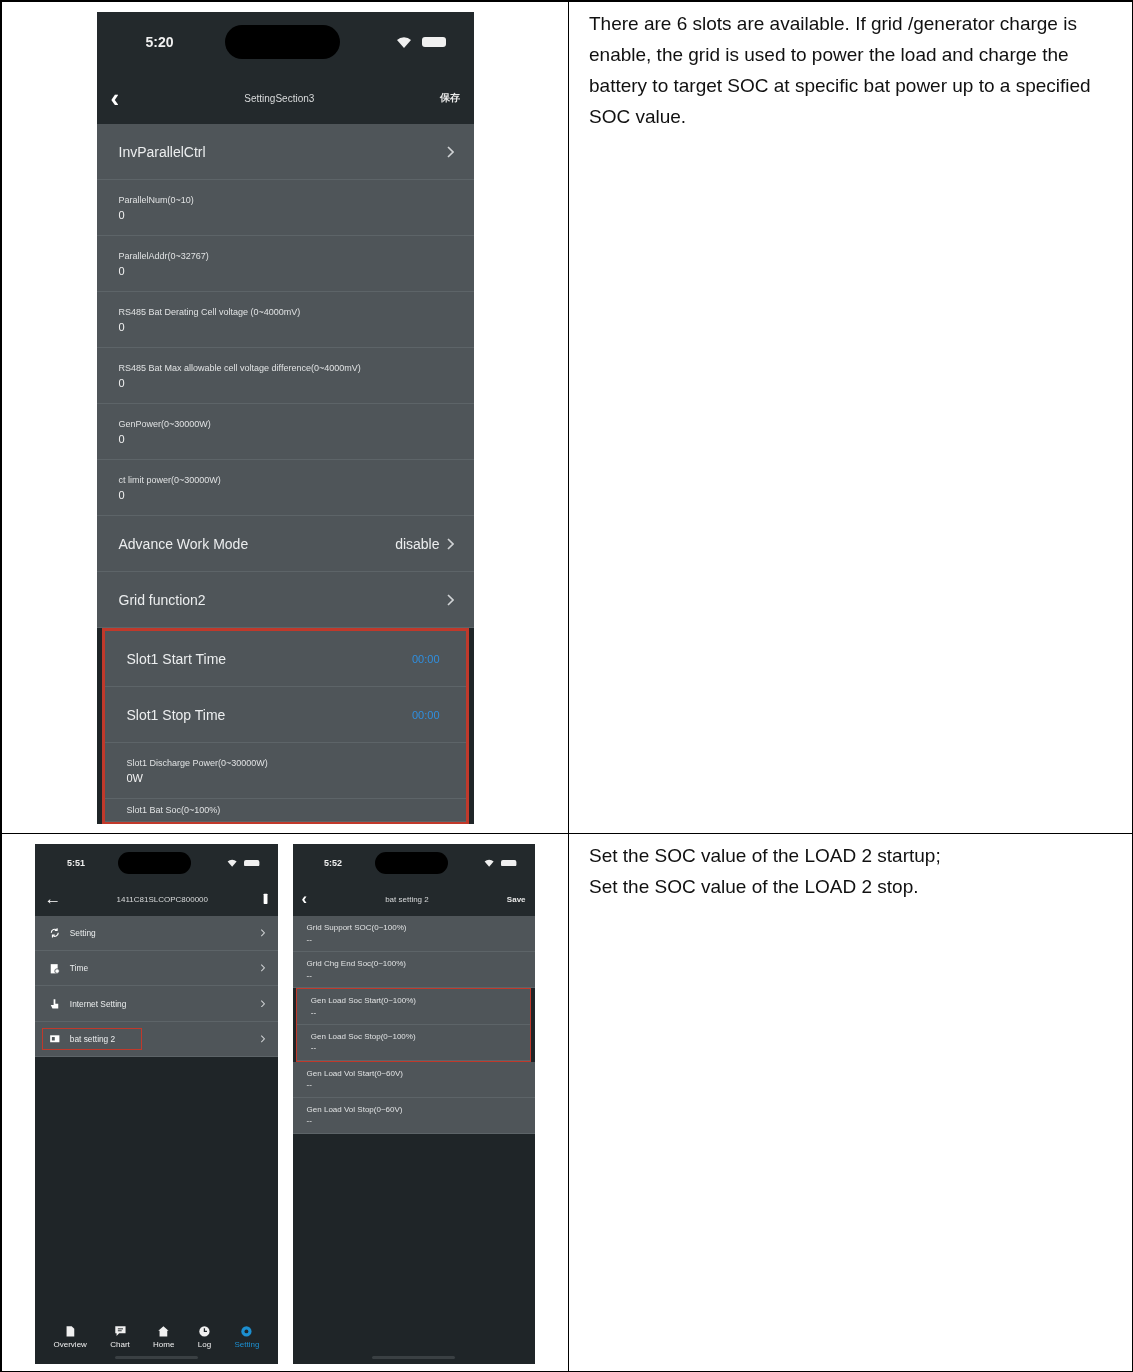 The height and width of the screenshot is (1372, 1133). Describe the element at coordinates (285, 208) in the screenshot. I see `settings-field: ParallelNum(0~10) 0` at that location.